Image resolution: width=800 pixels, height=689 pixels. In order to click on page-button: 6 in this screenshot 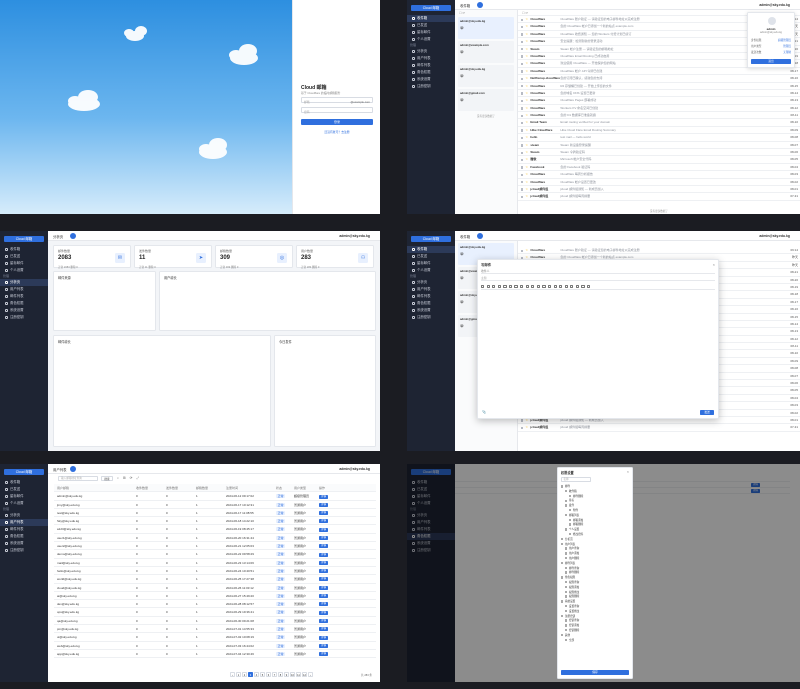, I will do `click(268, 674)`.